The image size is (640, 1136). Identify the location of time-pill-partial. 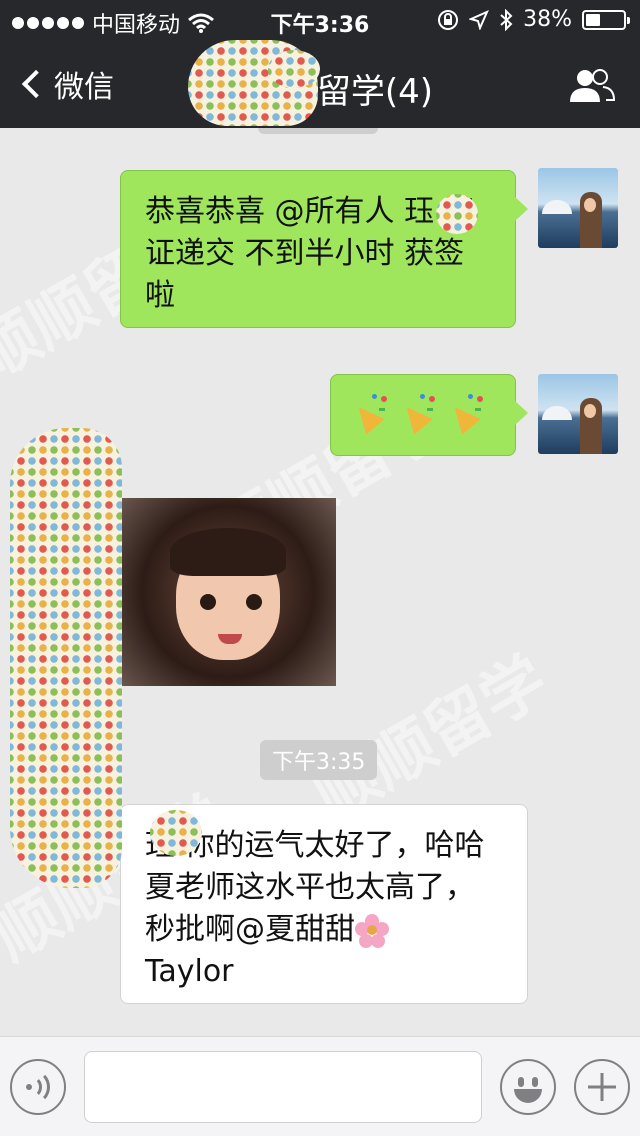
(318, 131).